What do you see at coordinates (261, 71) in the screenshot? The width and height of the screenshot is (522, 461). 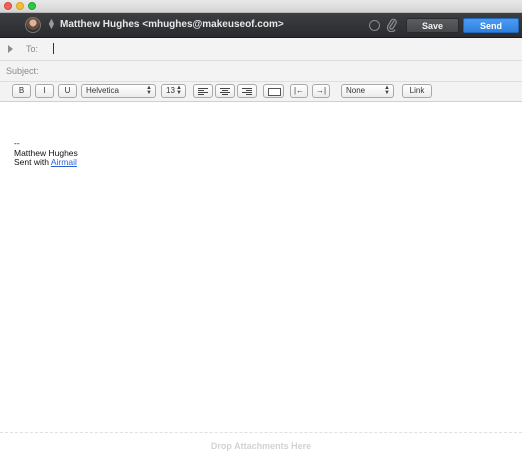 I see `subject-row: Subject:` at bounding box center [261, 71].